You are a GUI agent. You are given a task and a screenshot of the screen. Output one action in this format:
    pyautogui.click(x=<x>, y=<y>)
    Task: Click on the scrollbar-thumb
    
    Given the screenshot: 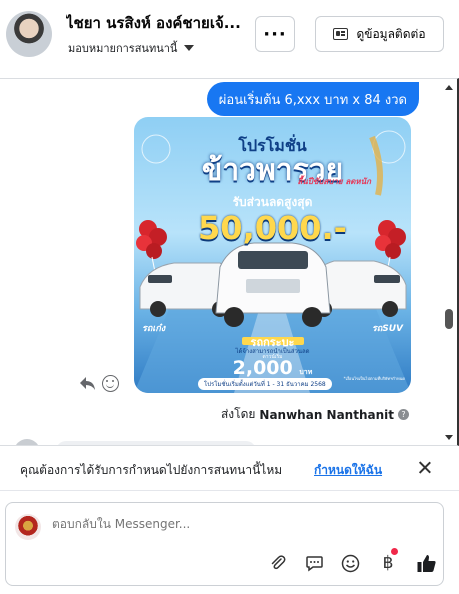 What is the action you would take?
    pyautogui.click(x=449, y=319)
    